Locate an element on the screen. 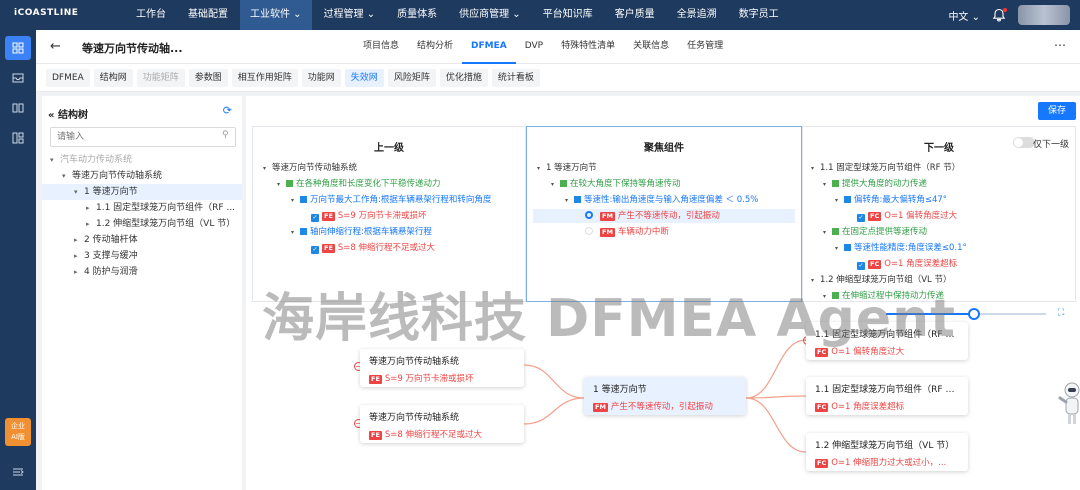 This screenshot has height=490, width=1080. structure-tree-title: « 结构树 is located at coordinates (68, 113).